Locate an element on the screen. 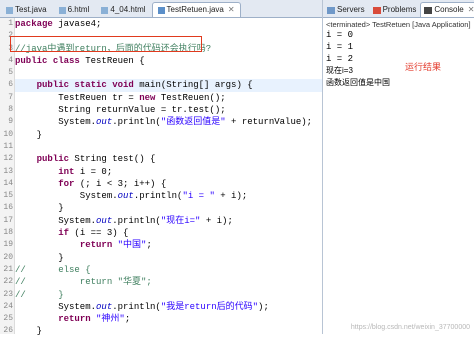 This screenshot has height=338, width=474. tab-label: Test.java is located at coordinates (31, 9).